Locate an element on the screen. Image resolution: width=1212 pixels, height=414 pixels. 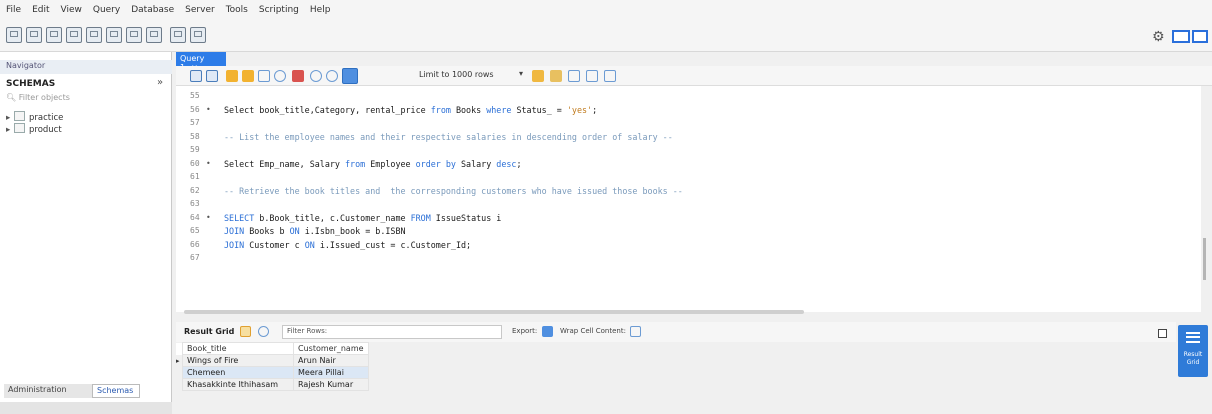
export-label: Export: is located at coordinates (525, 331).